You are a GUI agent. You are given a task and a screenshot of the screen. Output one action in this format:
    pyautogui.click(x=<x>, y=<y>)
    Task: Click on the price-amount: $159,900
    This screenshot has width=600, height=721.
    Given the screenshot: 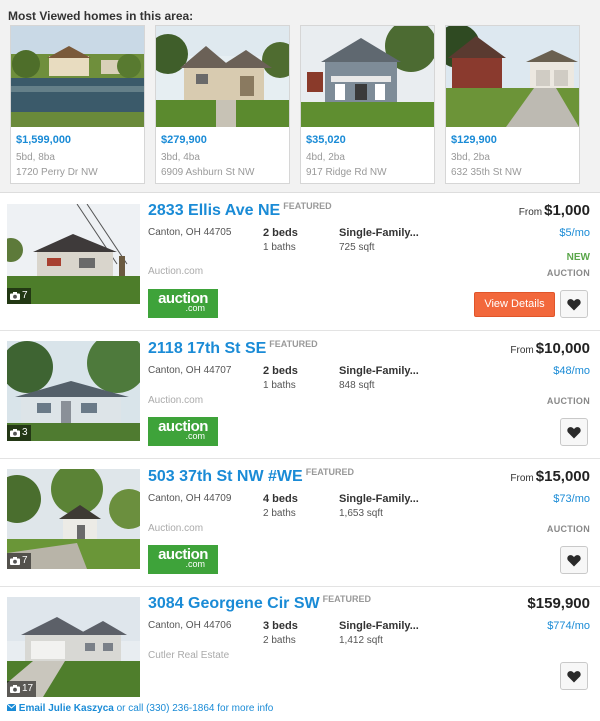 What is the action you would take?
    pyautogui.click(x=558, y=603)
    